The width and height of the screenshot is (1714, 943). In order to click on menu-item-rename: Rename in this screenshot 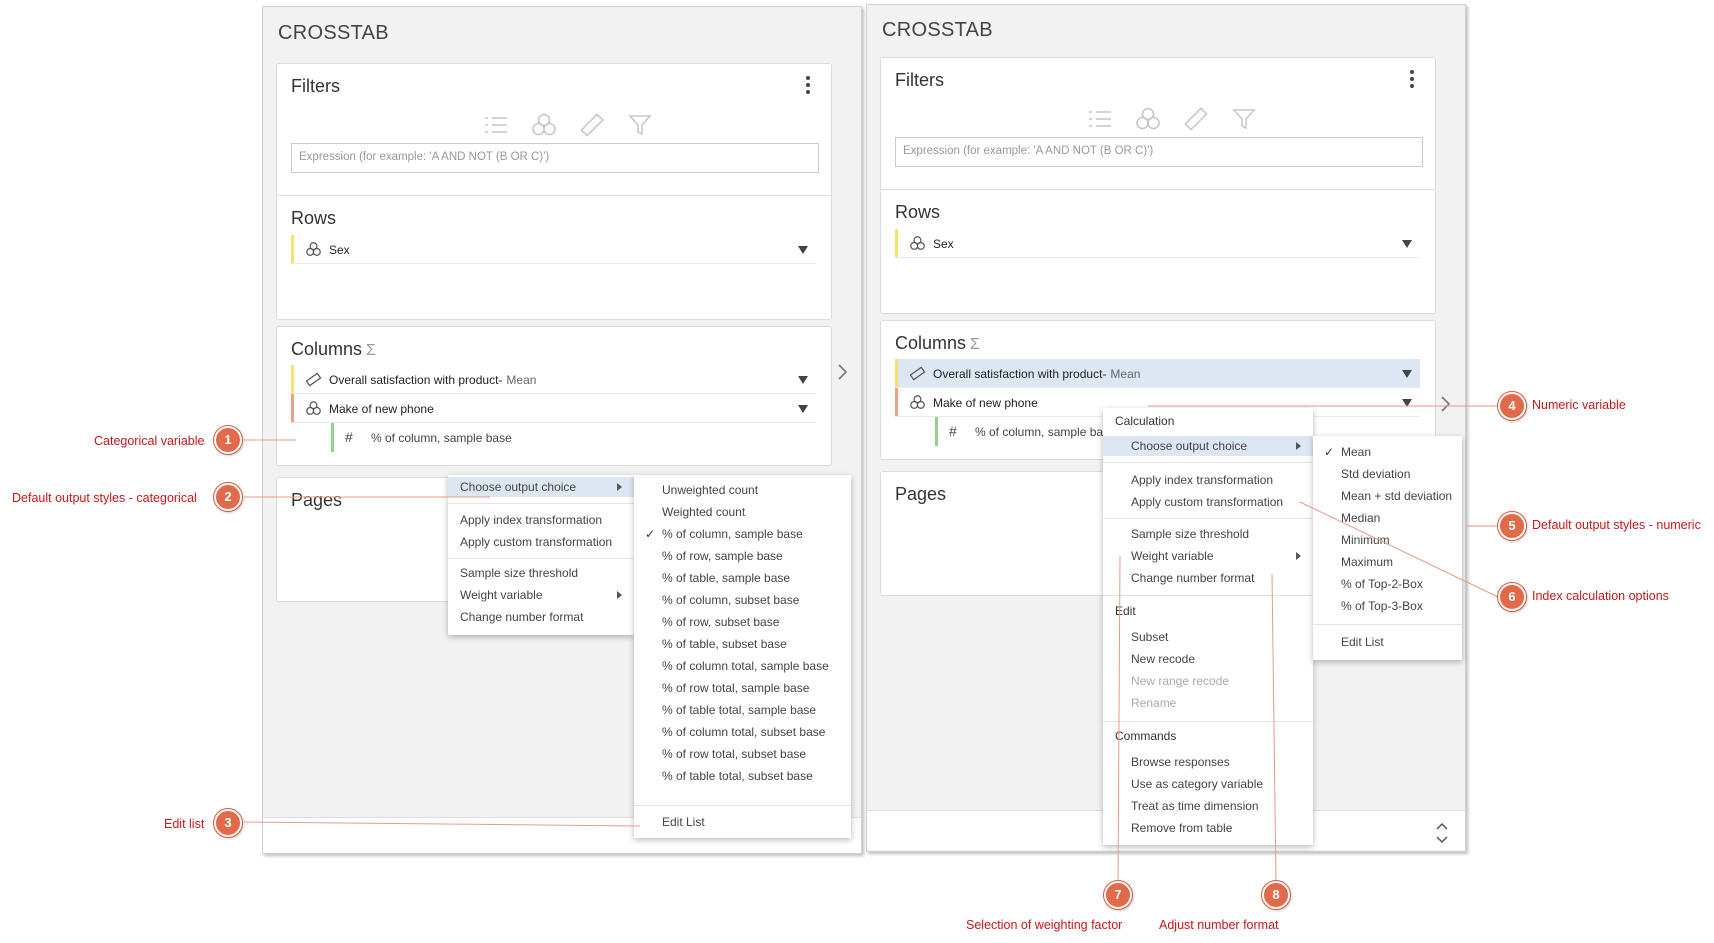, I will do `click(1154, 703)`.